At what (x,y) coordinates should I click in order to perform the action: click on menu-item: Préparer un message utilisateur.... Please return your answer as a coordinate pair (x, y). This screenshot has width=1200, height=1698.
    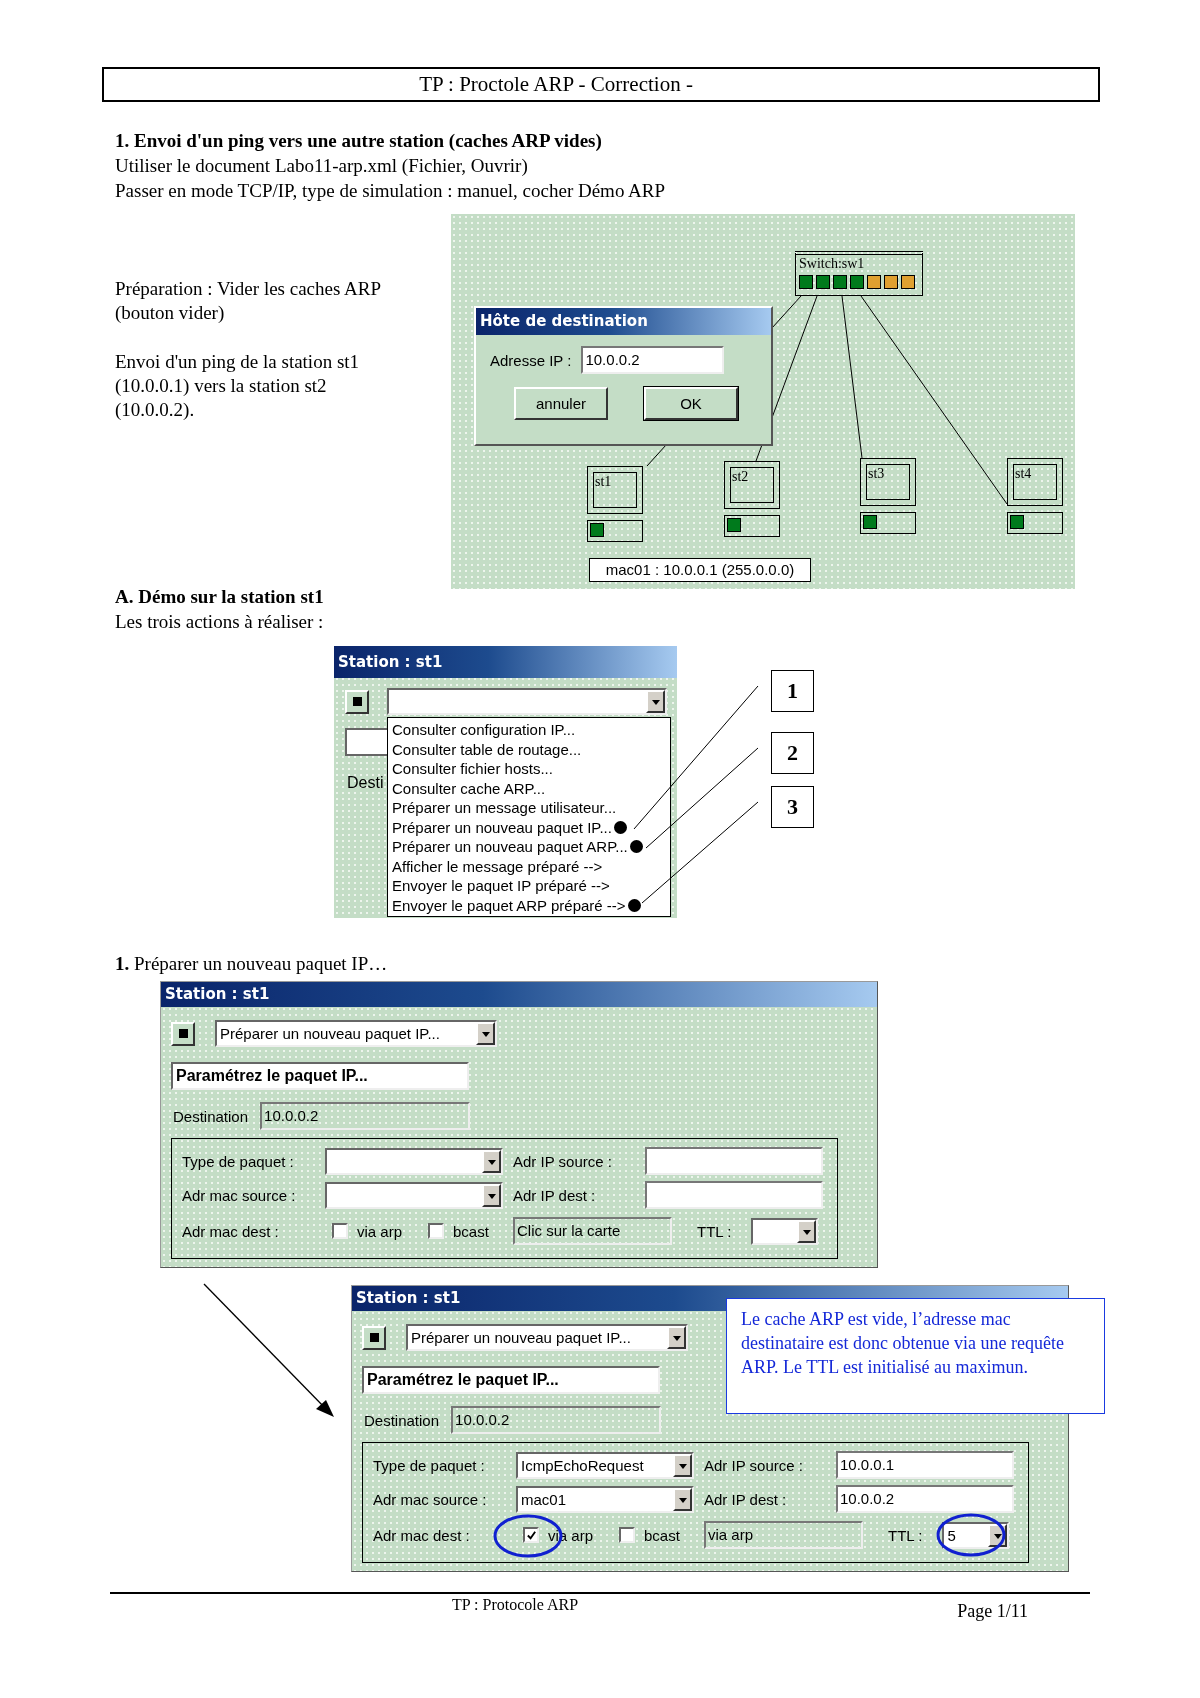
    Looking at the image, I should click on (504, 808).